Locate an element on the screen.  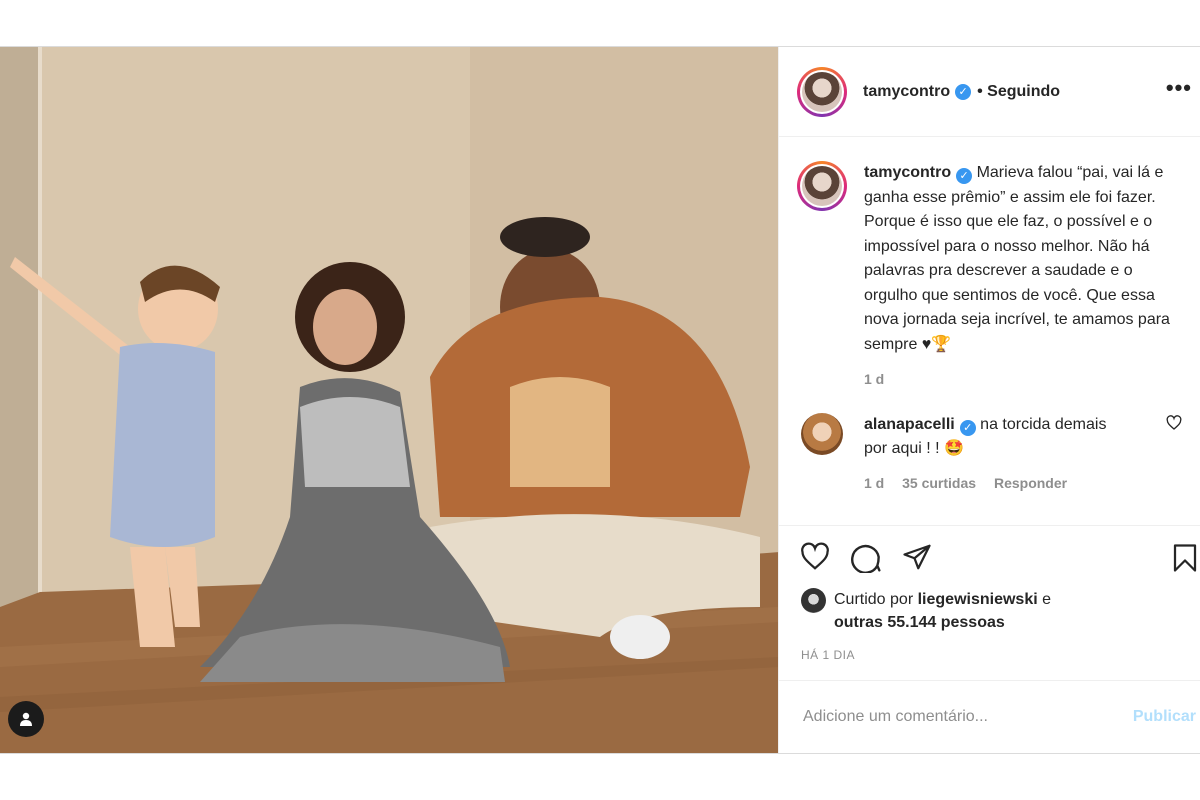
author-username: tamycontro is located at coordinates (906, 92).